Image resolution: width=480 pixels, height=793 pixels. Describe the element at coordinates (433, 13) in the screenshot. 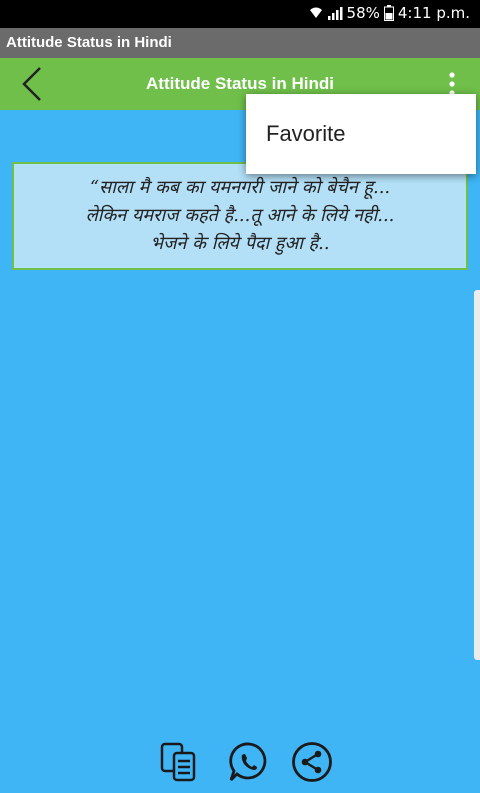

I see `clock: 4:11 p.m.` at that location.